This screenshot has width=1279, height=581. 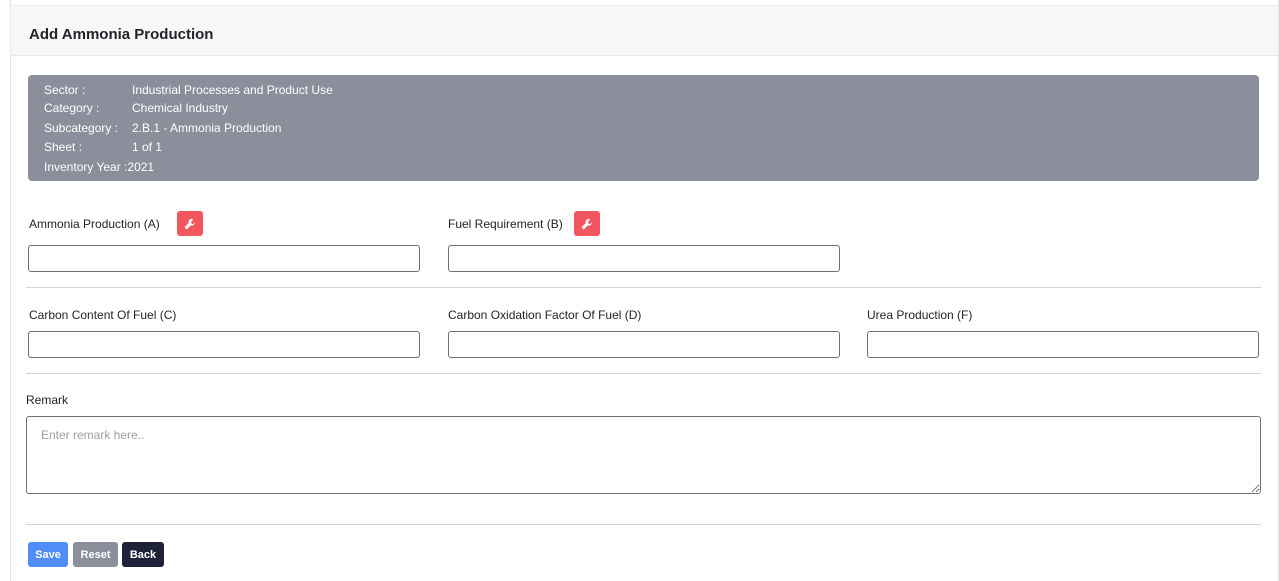 I want to click on info-subcategory-label: Subcategory :, so click(x=81, y=128).